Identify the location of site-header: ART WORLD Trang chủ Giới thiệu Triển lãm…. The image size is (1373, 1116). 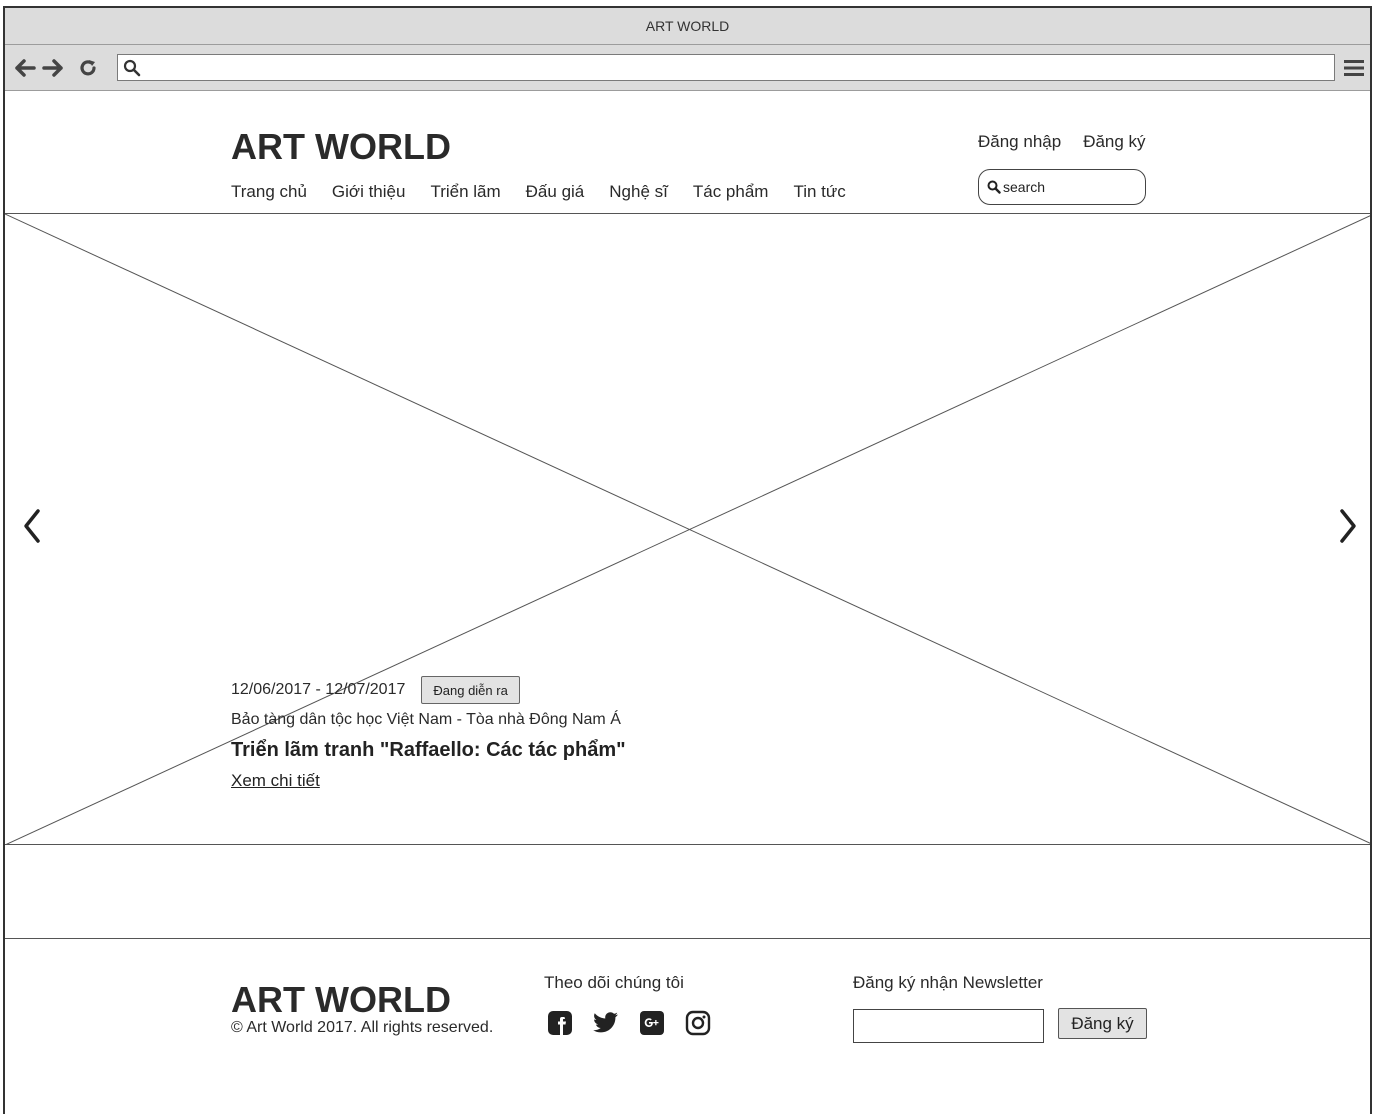
(687, 153).